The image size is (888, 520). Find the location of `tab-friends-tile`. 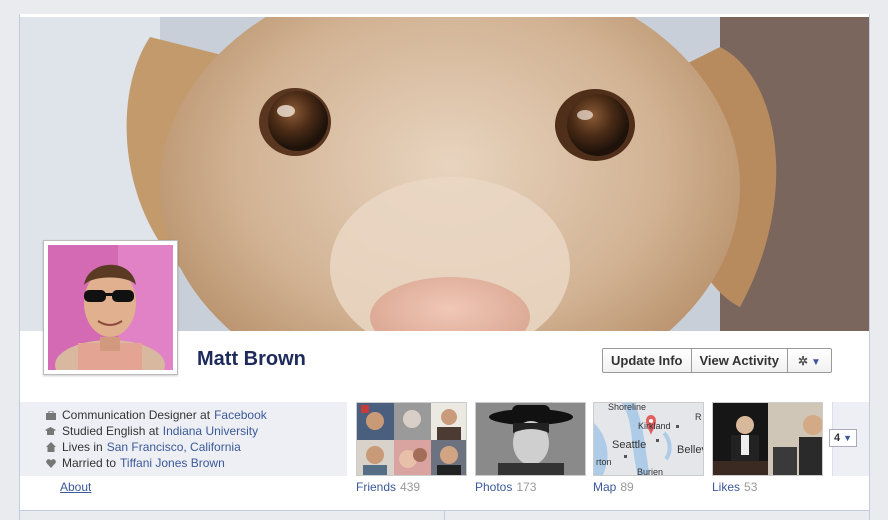

tab-friends-tile is located at coordinates (411, 439).